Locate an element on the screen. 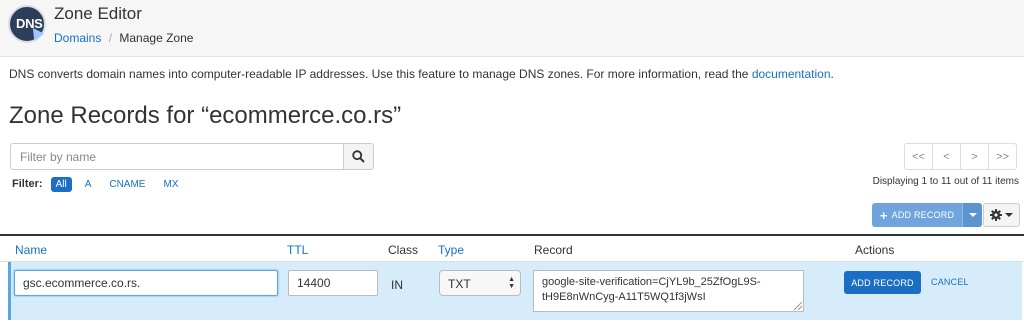  prev-page-button: < is located at coordinates (946, 156).